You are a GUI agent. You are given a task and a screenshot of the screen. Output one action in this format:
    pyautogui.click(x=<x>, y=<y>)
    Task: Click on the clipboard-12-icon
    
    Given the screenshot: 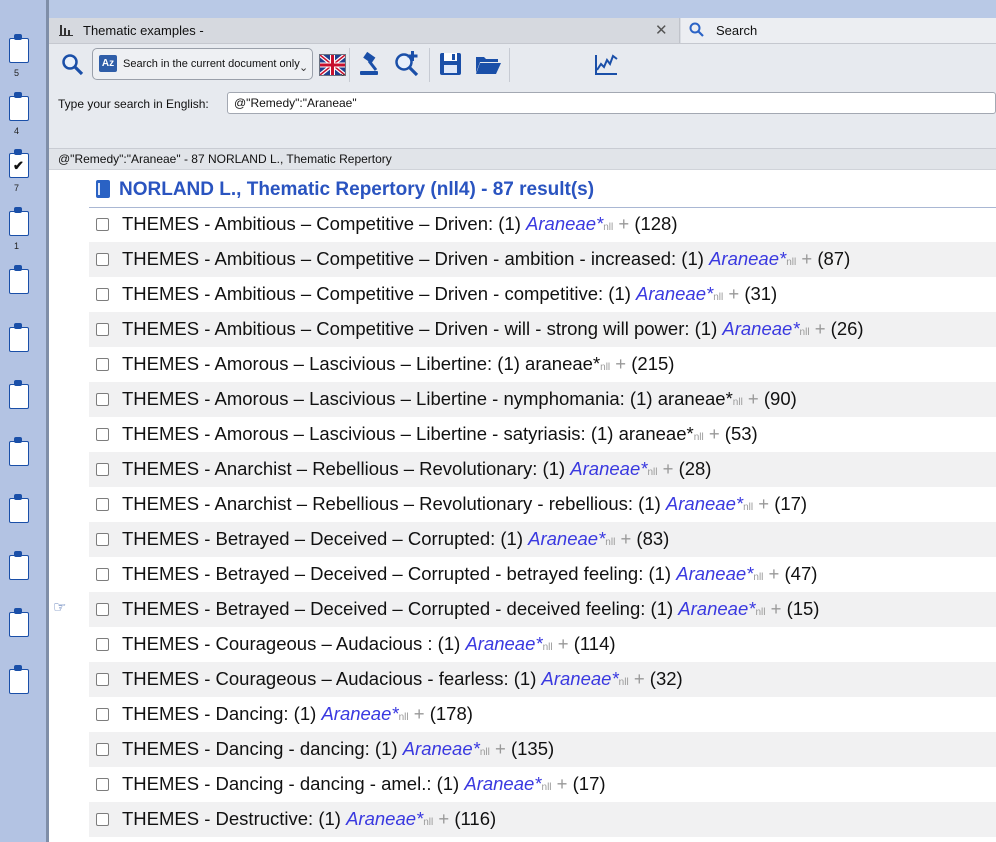 What is the action you would take?
    pyautogui.click(x=19, y=679)
    